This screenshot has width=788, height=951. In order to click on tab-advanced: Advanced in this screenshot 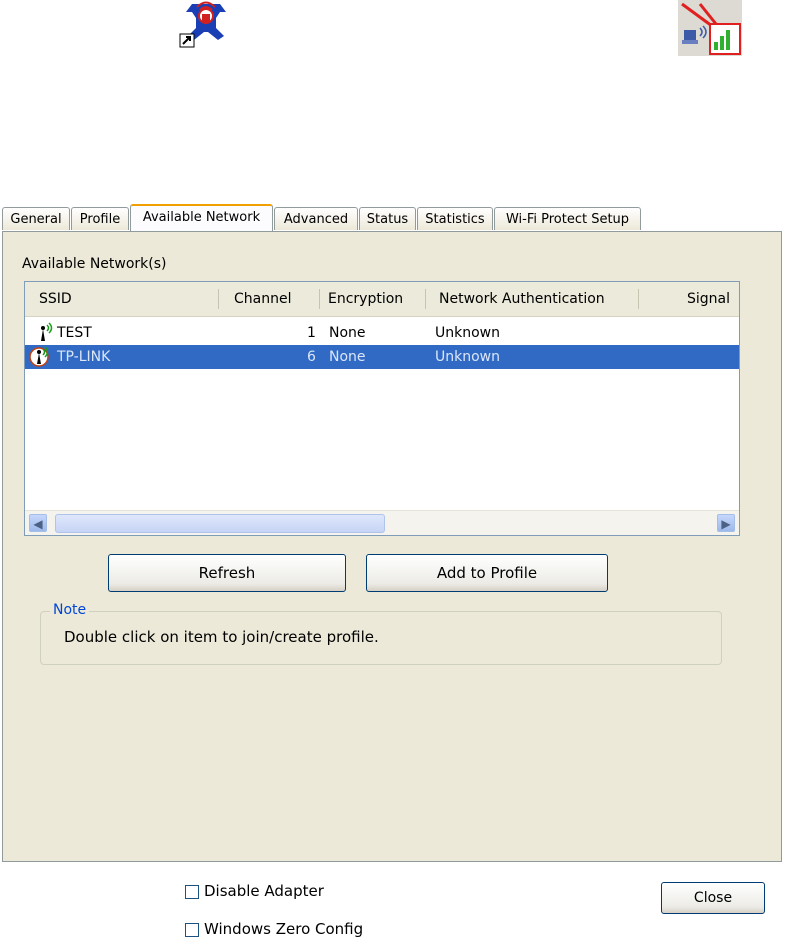, I will do `click(316, 218)`.